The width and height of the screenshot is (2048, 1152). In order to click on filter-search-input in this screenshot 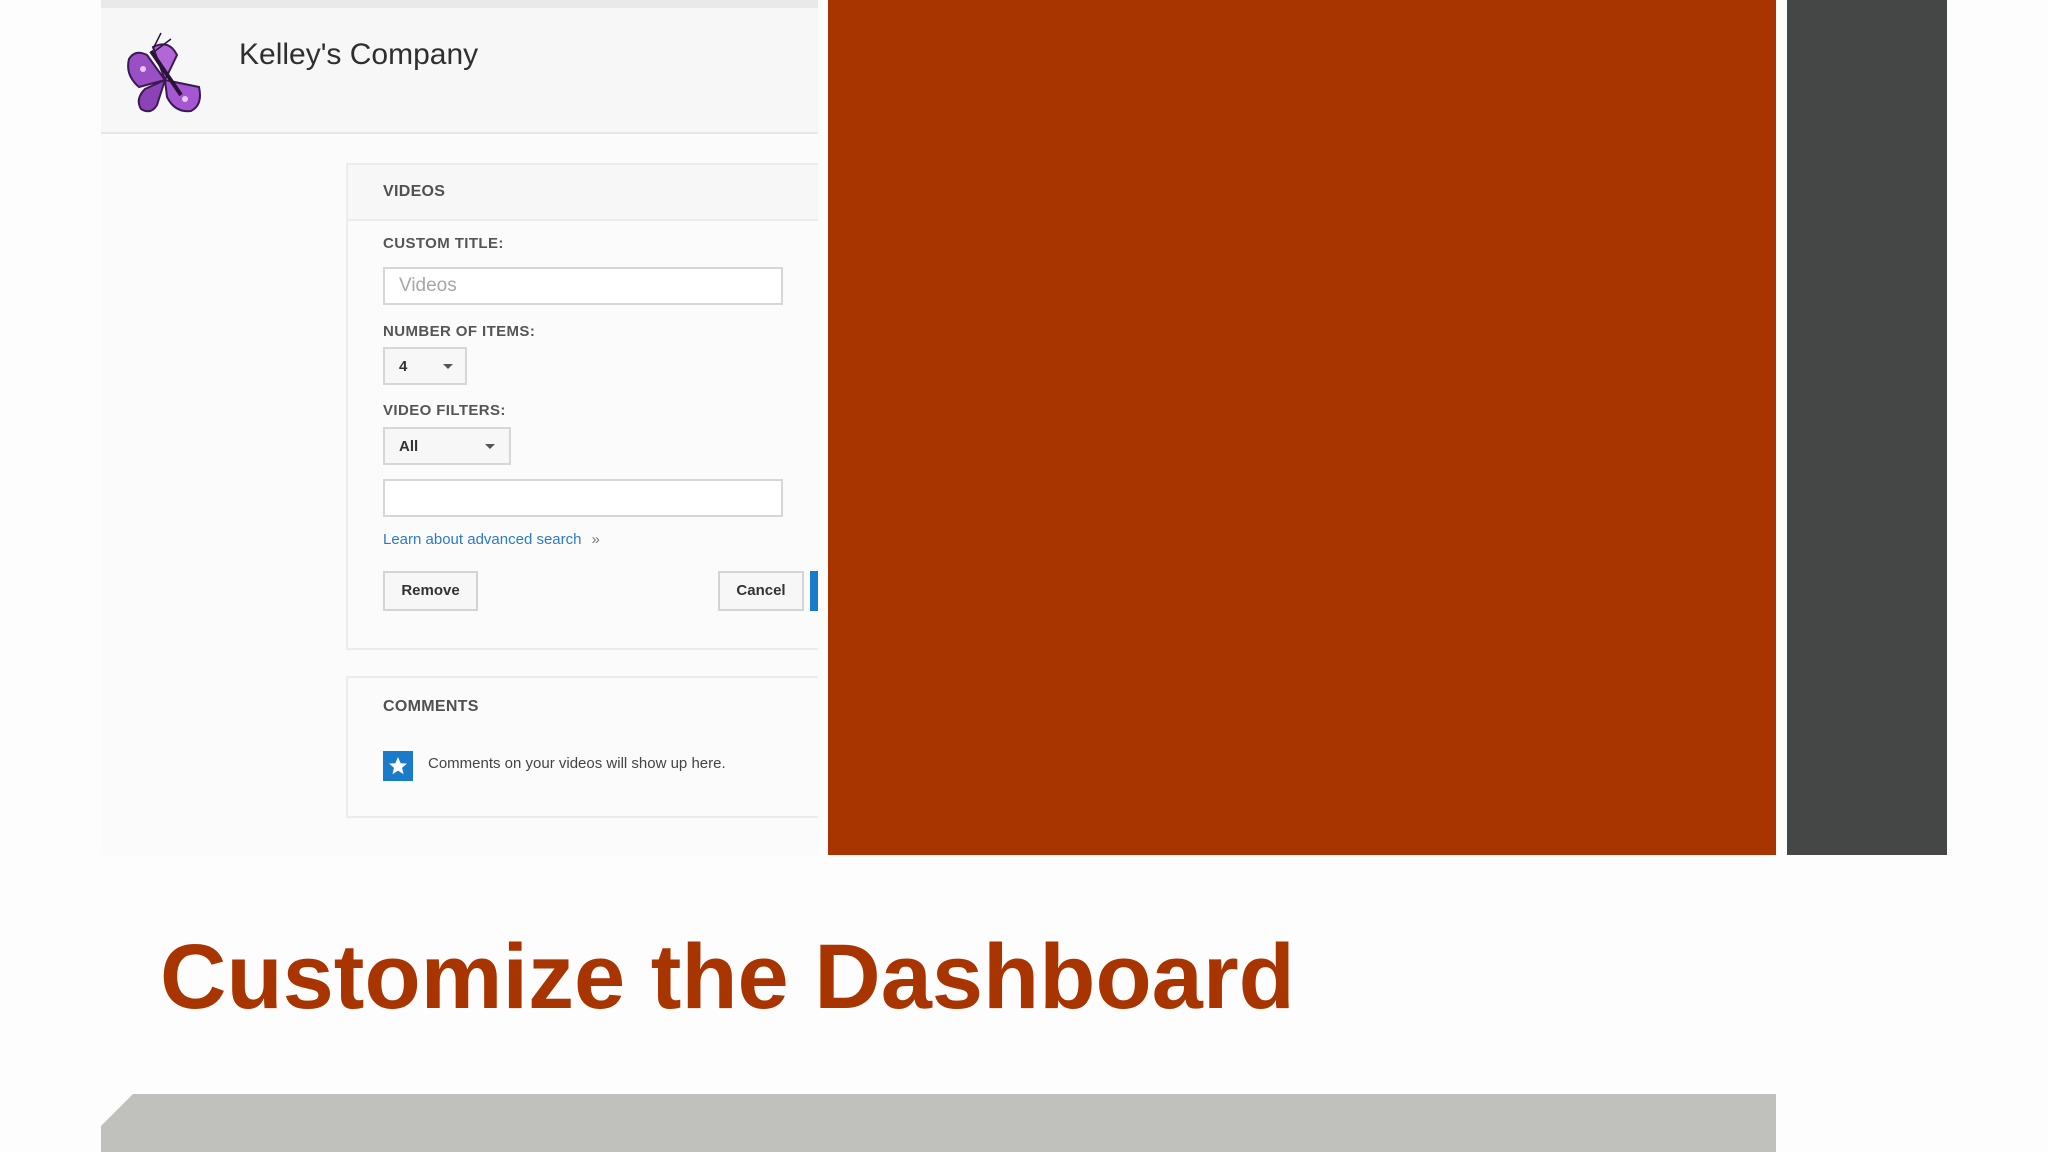, I will do `click(583, 498)`.